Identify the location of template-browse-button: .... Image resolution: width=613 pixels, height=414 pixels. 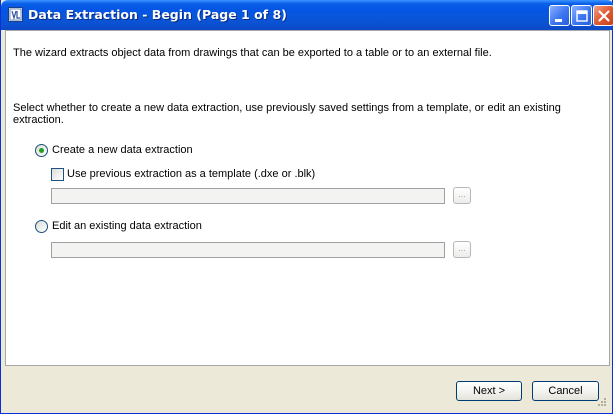
(462, 195).